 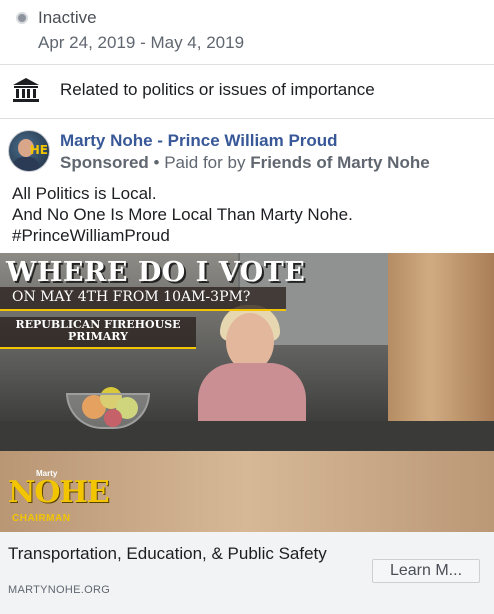 I want to click on inactive-status-icon, so click(x=22, y=18).